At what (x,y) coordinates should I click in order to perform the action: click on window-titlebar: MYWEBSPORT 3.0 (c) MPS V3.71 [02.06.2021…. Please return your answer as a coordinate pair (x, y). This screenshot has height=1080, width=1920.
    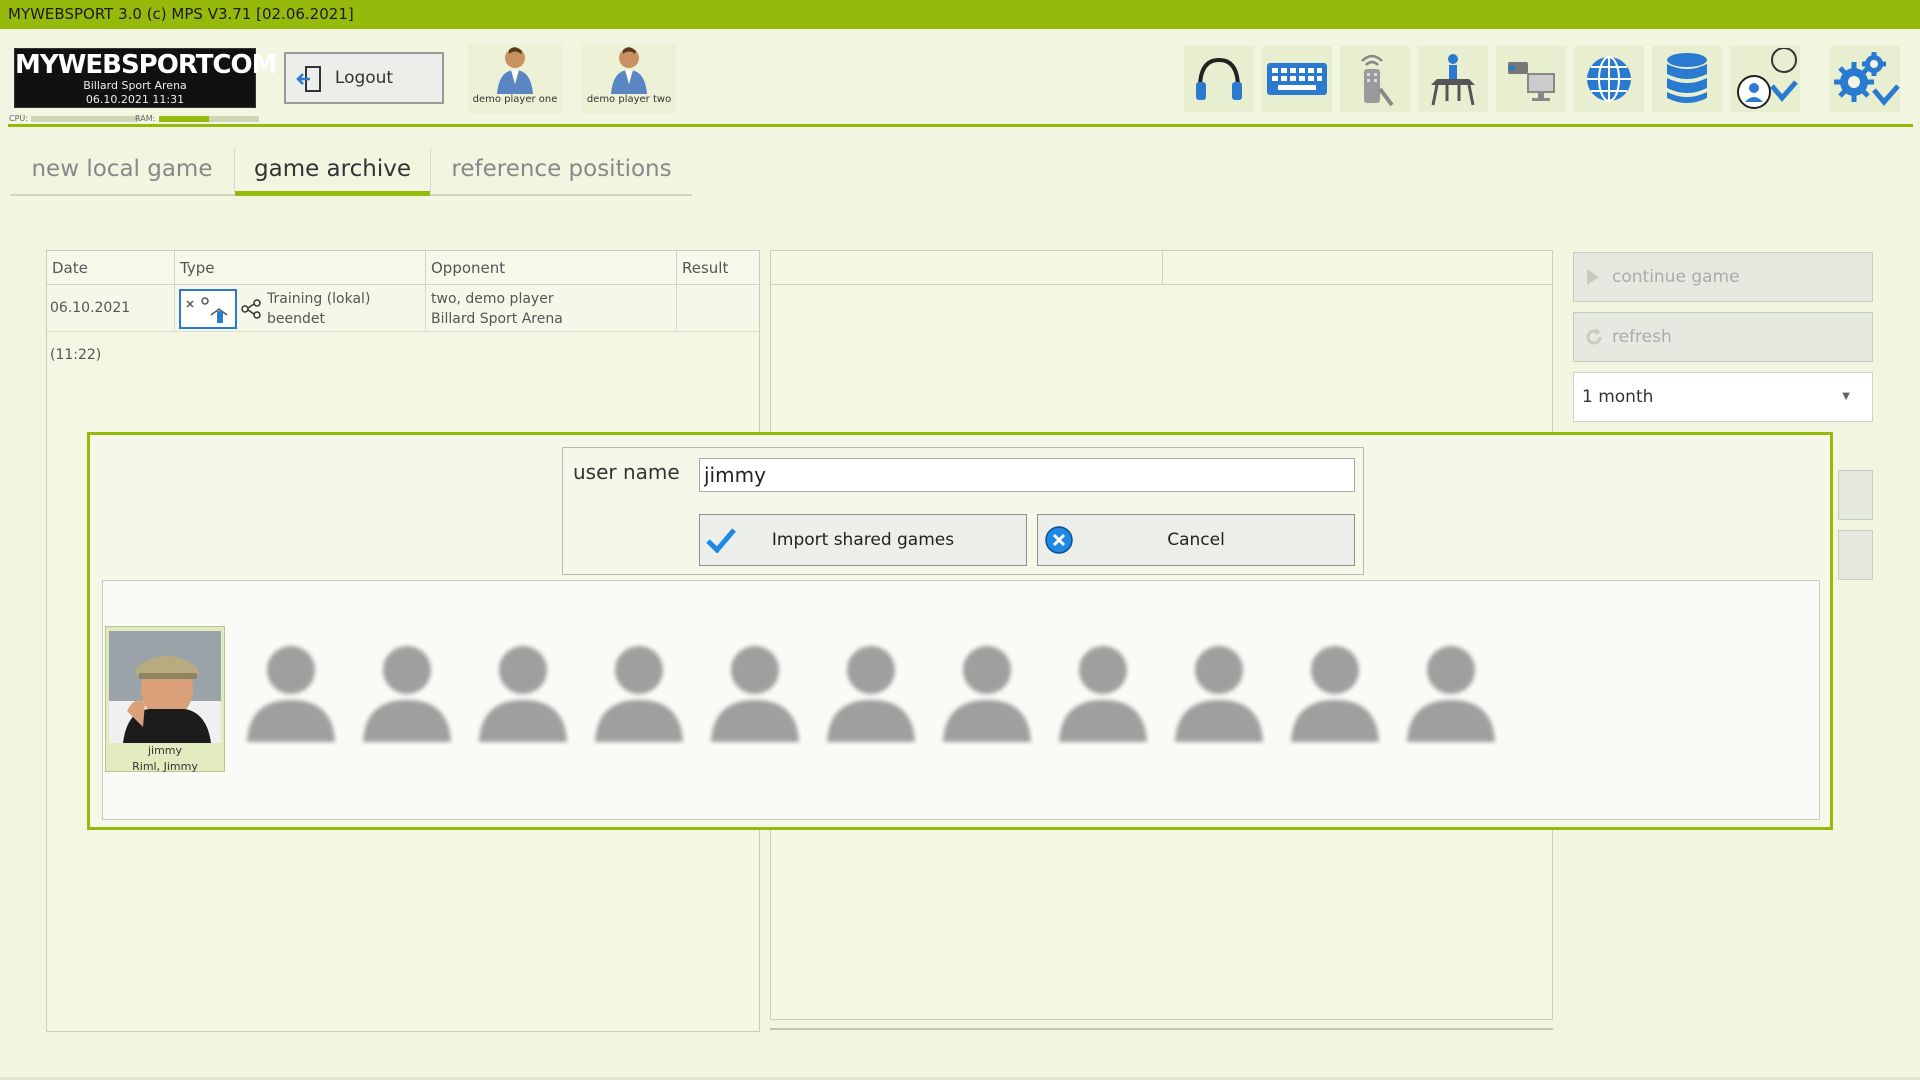
    Looking at the image, I should click on (960, 14).